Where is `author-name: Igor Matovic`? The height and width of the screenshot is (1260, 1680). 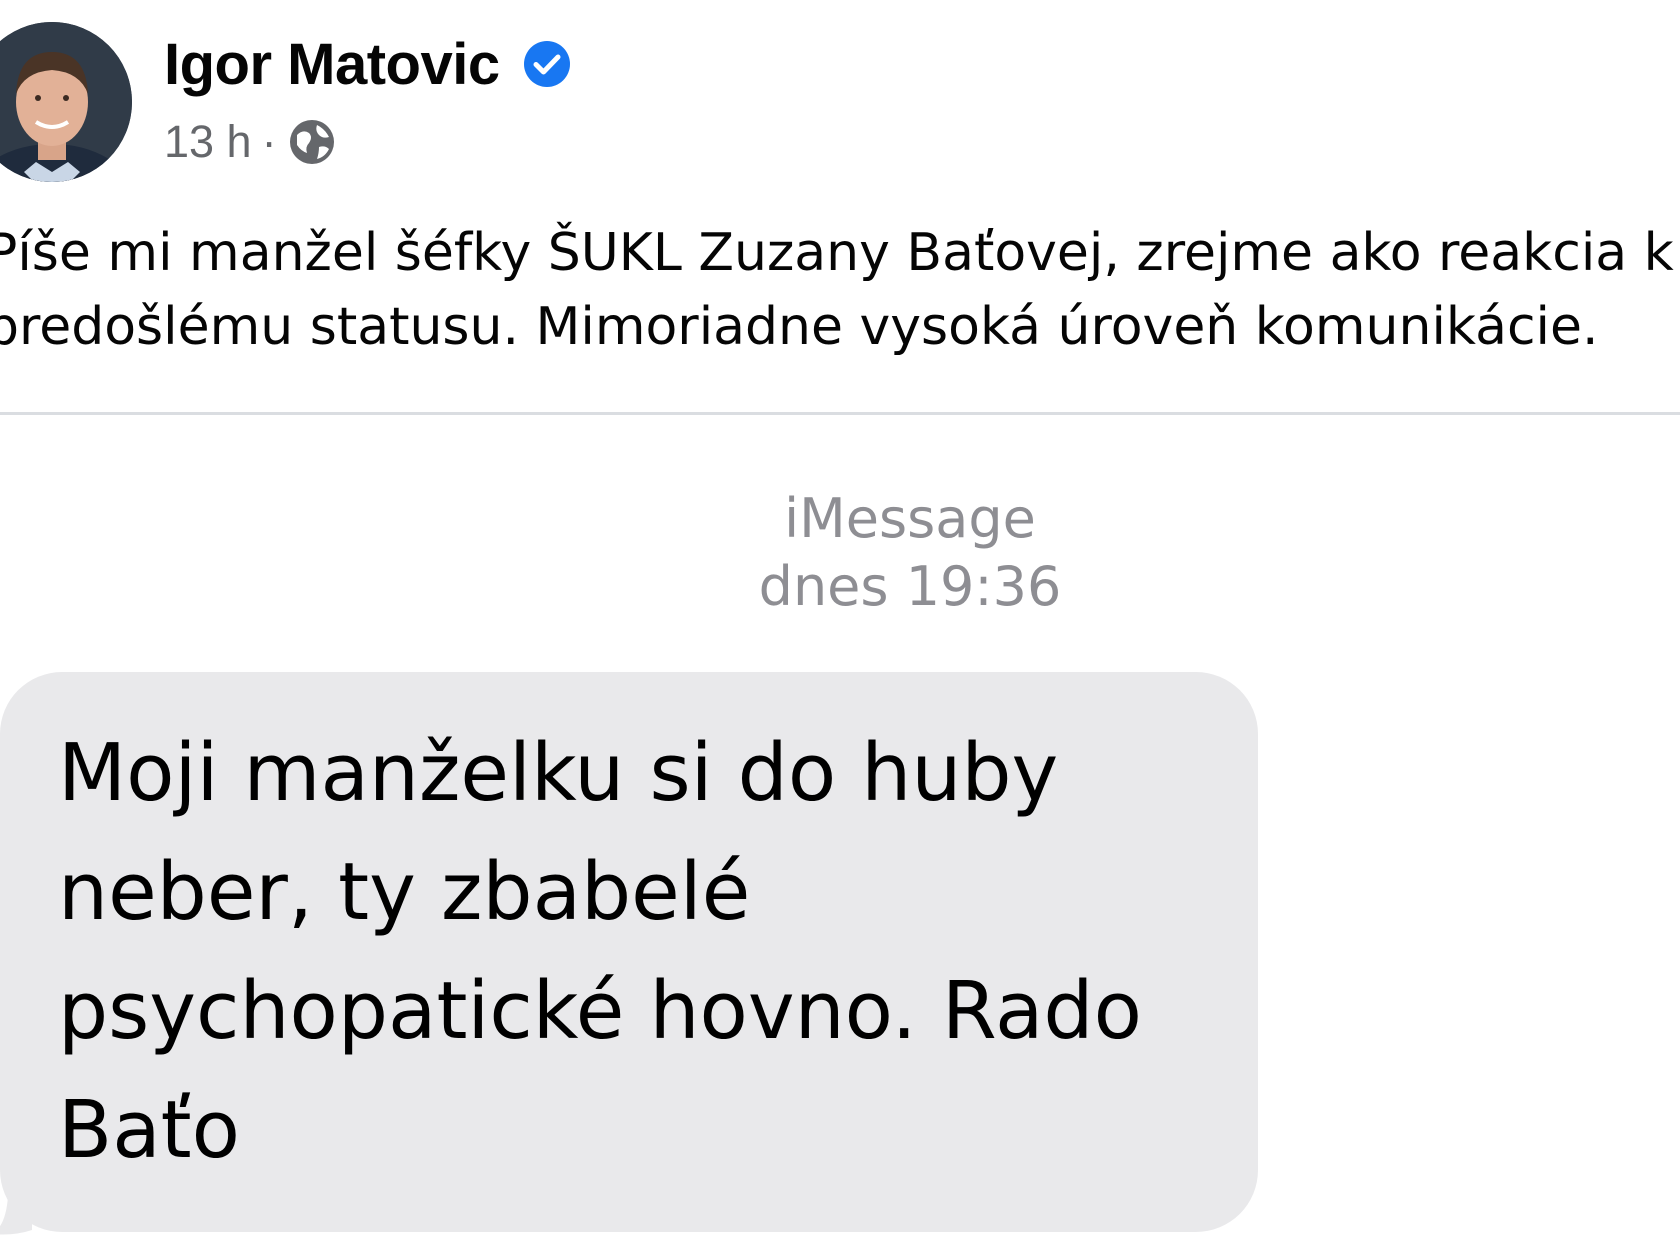
author-name: Igor Matovic is located at coordinates (332, 64).